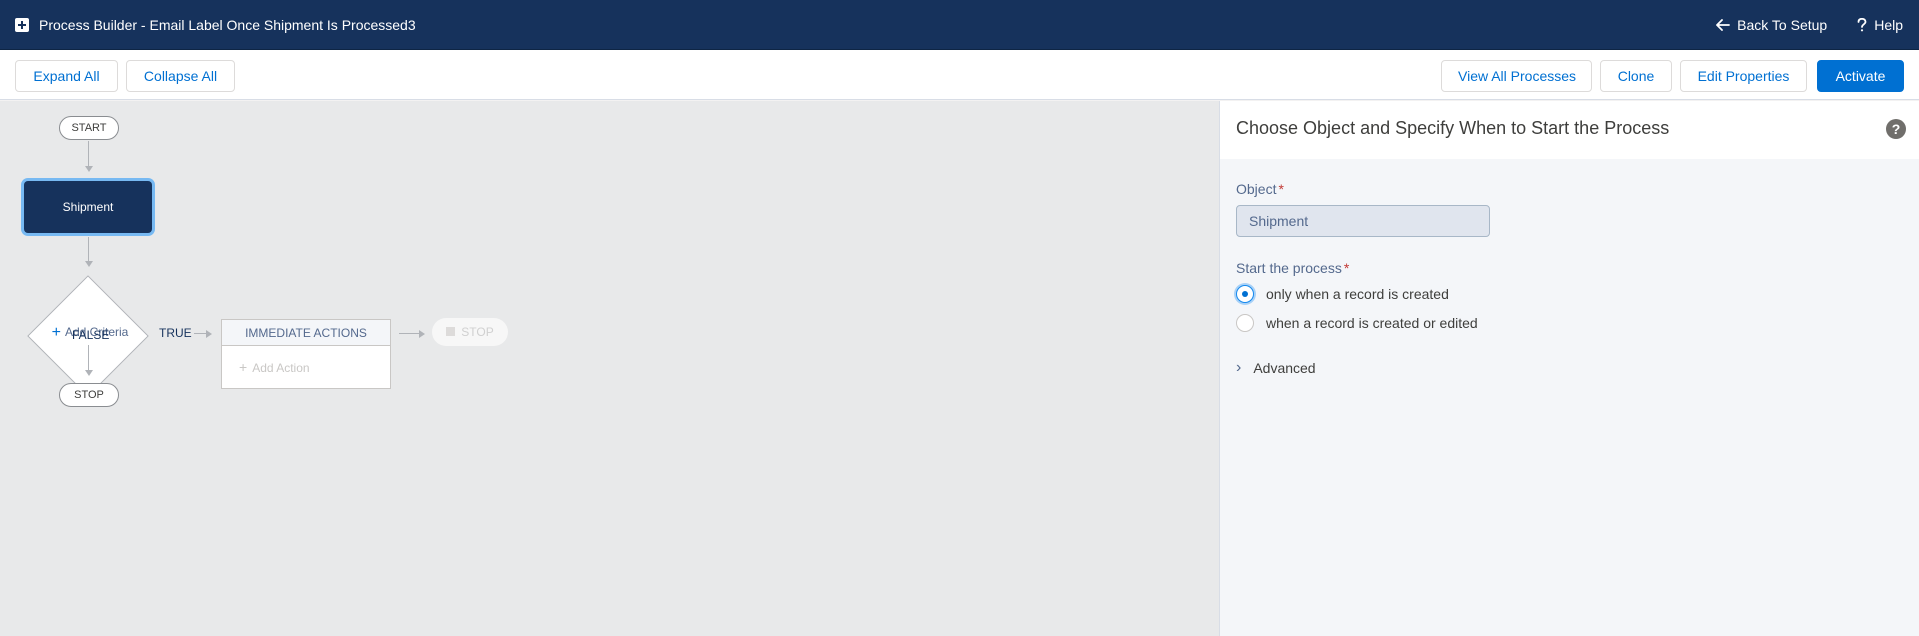 This screenshot has height=636, width=1919. Describe the element at coordinates (1289, 268) in the screenshot. I see `start-label-text: Start the process` at that location.